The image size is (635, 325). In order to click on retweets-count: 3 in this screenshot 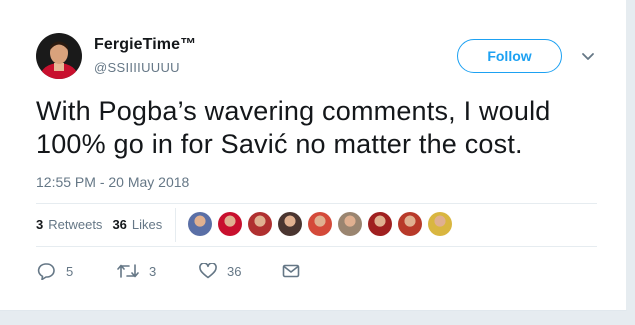, I will do `click(40, 224)`.